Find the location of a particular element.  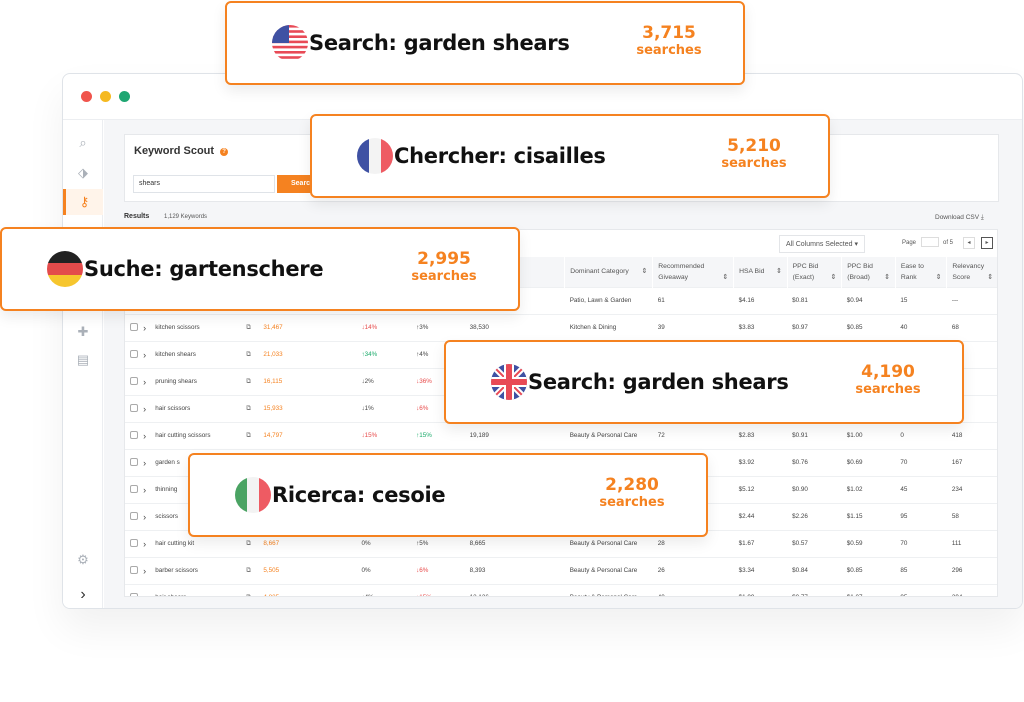

cell-rel: 58 is located at coordinates (971, 516).